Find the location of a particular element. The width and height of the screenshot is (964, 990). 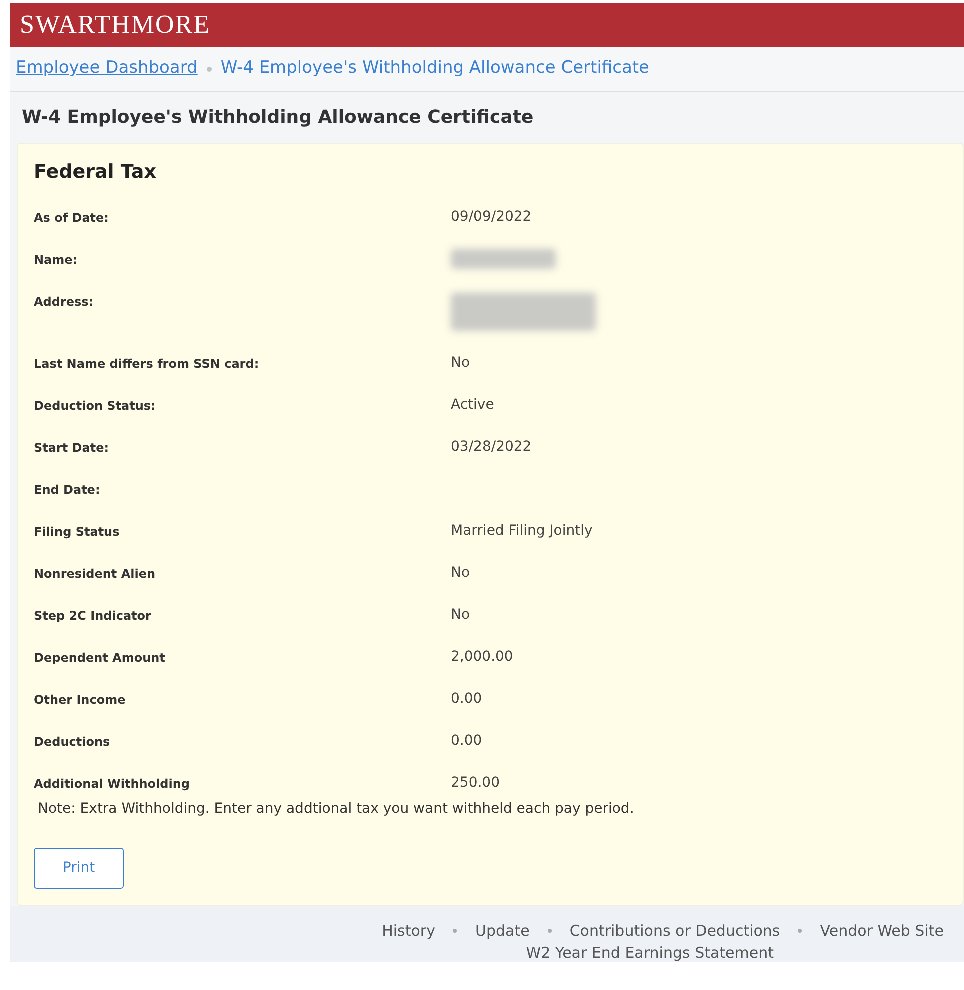

field-value: 2,000.00 is located at coordinates (482, 657).